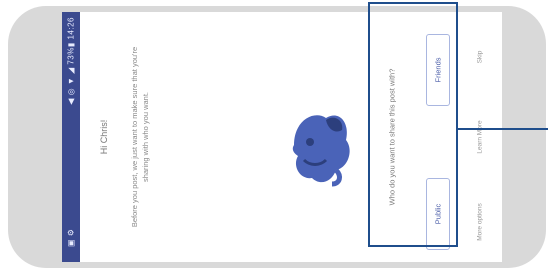  What do you see at coordinates (321, 151) in the screenshot?
I see `mascot-illustration` at bounding box center [321, 151].